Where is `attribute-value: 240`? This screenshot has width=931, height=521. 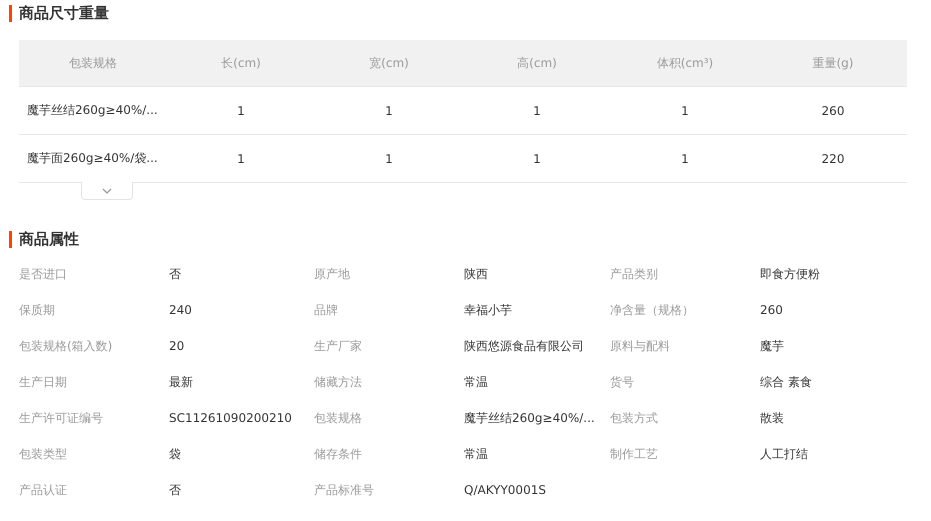 attribute-value: 240 is located at coordinates (181, 310).